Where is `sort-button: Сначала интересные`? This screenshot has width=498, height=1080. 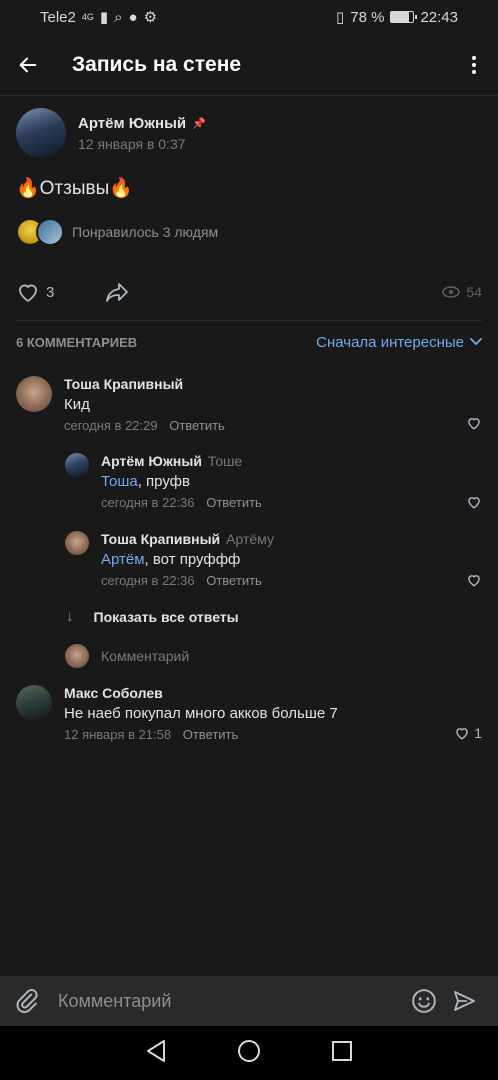 sort-button: Сначала интересные is located at coordinates (399, 342).